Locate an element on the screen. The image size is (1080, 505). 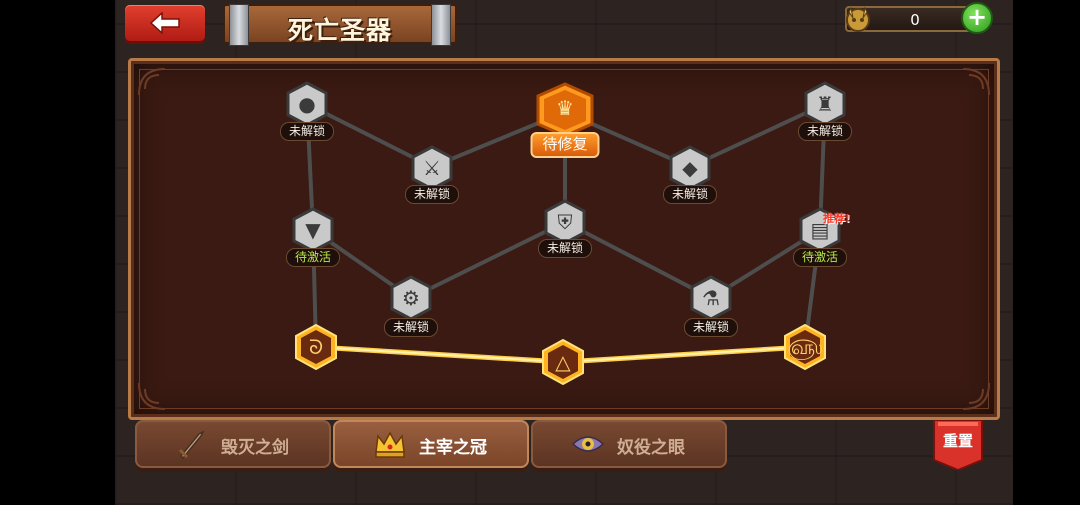
rune-triangle-icon: △ is located at coordinates (563, 362).